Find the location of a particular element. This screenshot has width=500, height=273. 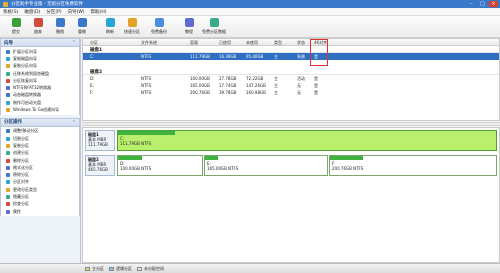

disk-group-row: 磁盘1 is located at coordinates (291, 49).